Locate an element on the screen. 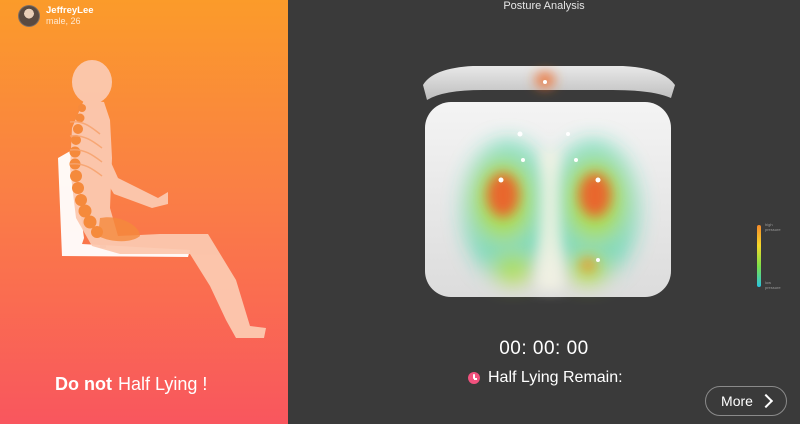  warning-text: Half Lying ! is located at coordinates (162, 384).